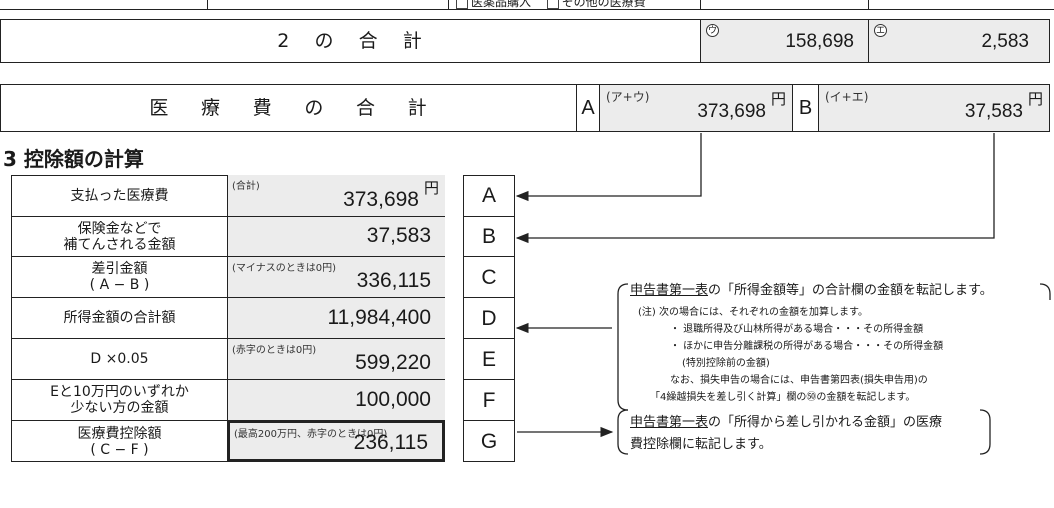  What do you see at coordinates (712, 30) in the screenshot?
I see `mark-u: ウ` at bounding box center [712, 30].